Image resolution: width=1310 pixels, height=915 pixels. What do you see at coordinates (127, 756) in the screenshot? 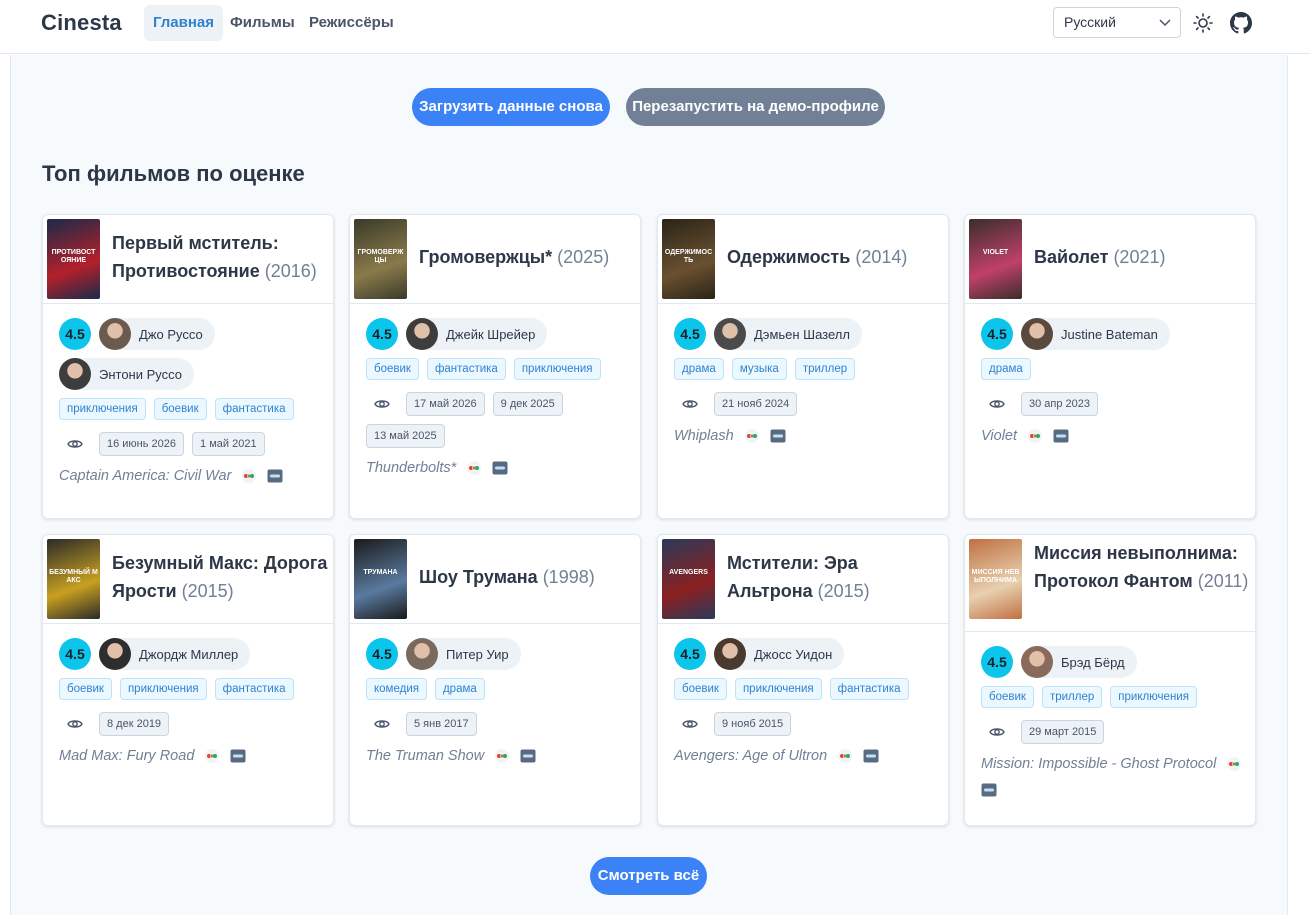
I see `original-title: Mad Max: Fury Road` at bounding box center [127, 756].